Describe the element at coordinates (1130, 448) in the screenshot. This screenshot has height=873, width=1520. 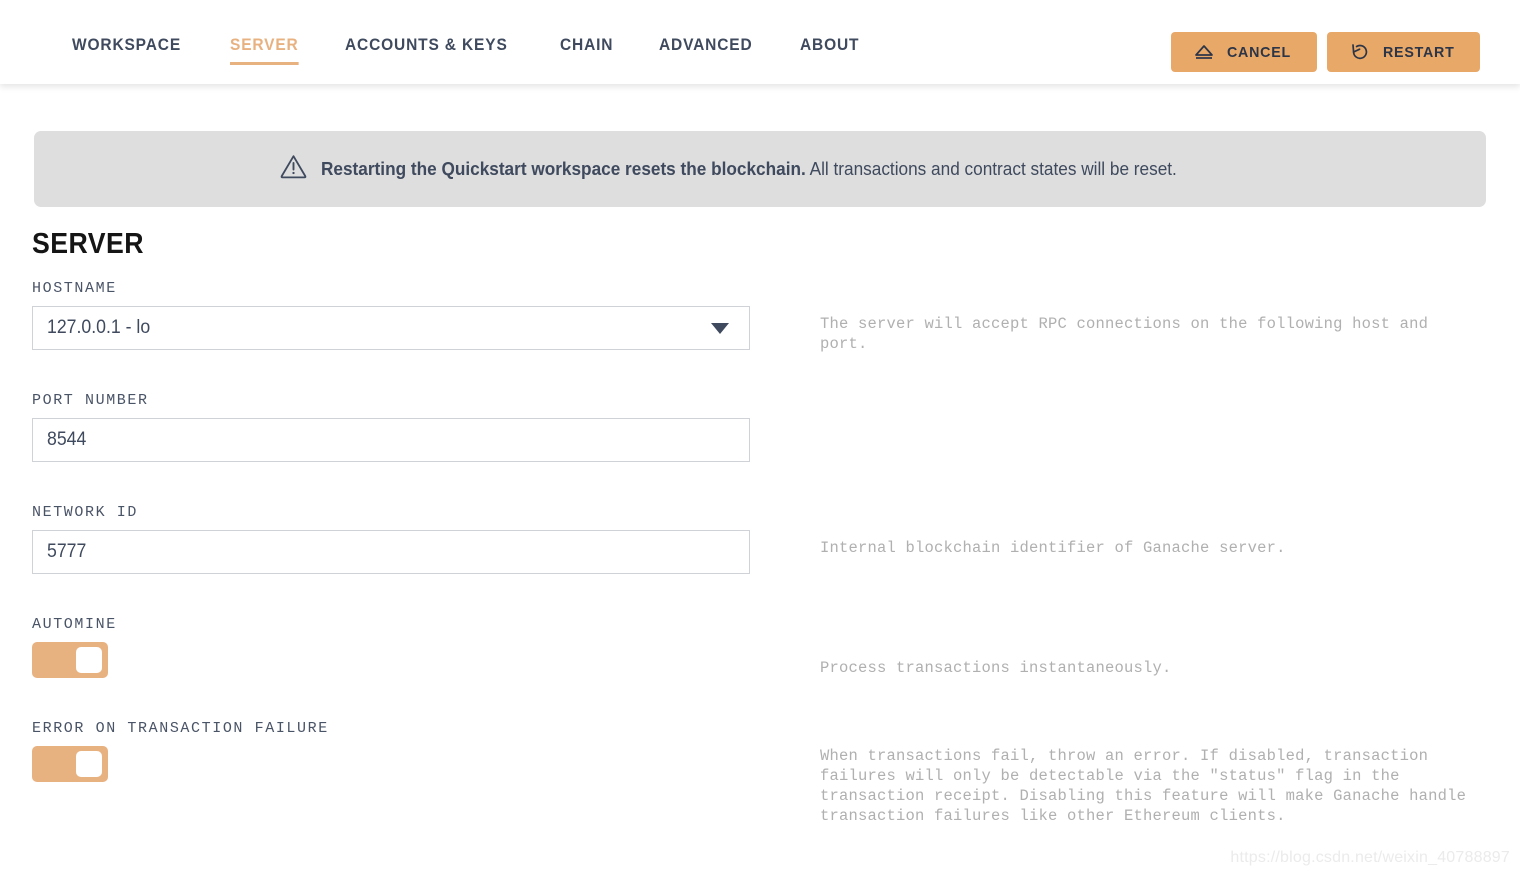
I see `port-description-col` at that location.